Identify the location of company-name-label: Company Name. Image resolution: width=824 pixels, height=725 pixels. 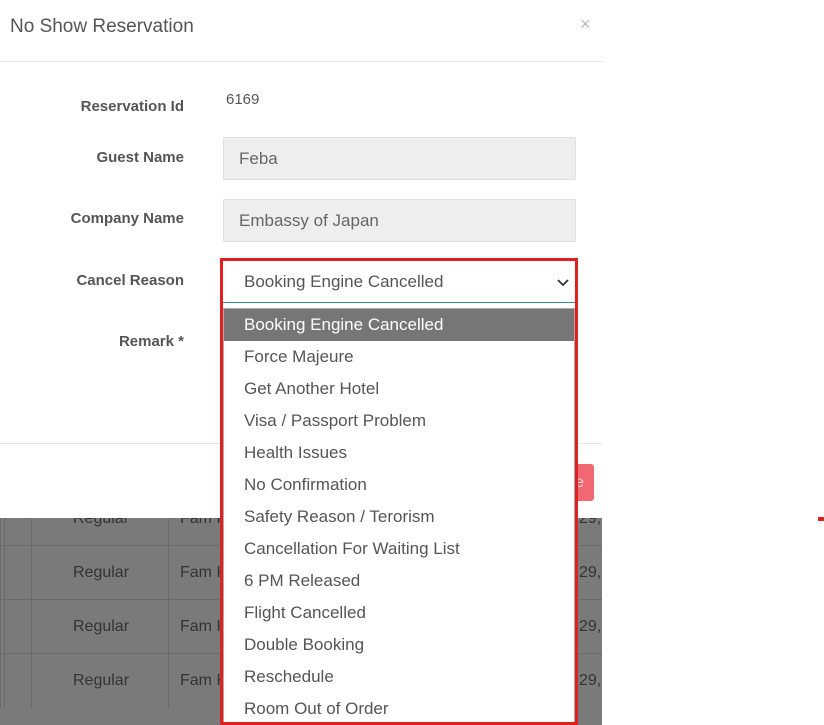
(127, 218).